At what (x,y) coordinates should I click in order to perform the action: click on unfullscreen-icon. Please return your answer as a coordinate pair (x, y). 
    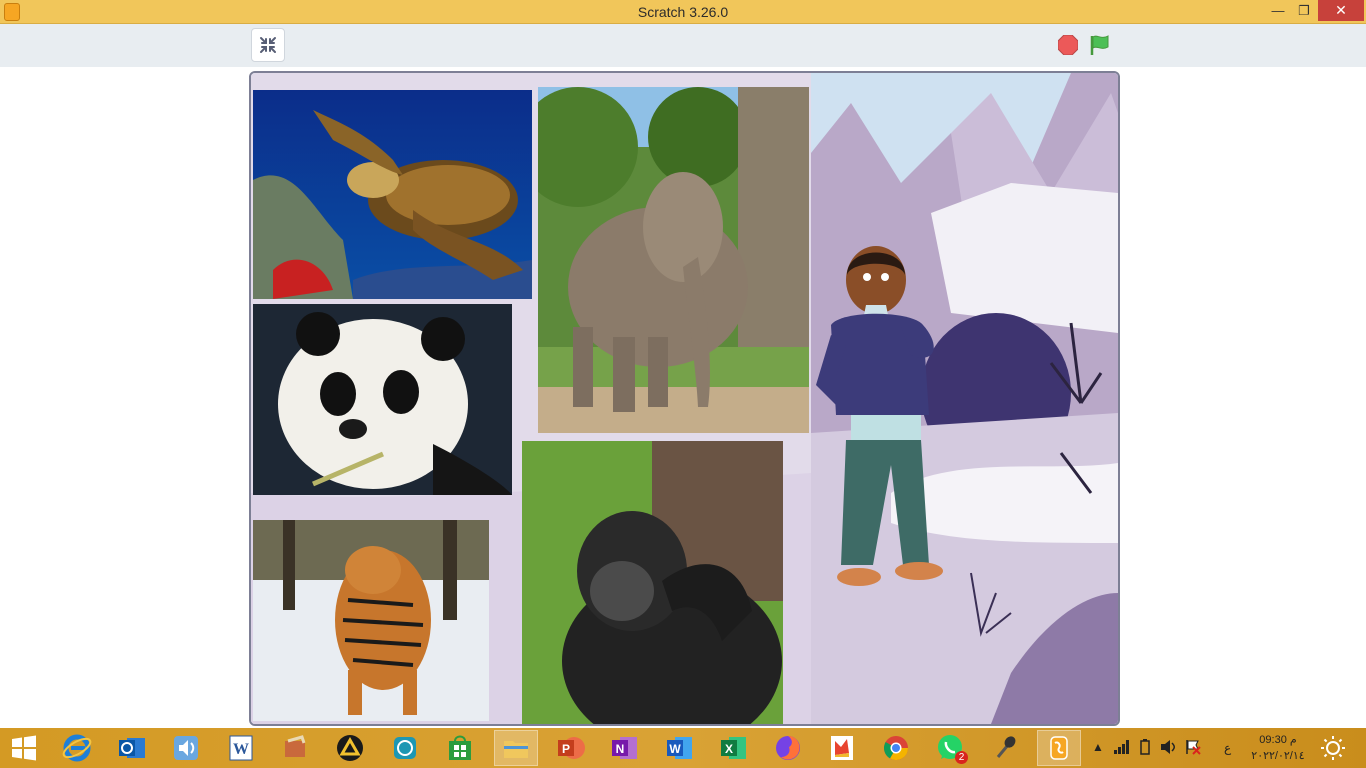
    Looking at the image, I should click on (268, 45).